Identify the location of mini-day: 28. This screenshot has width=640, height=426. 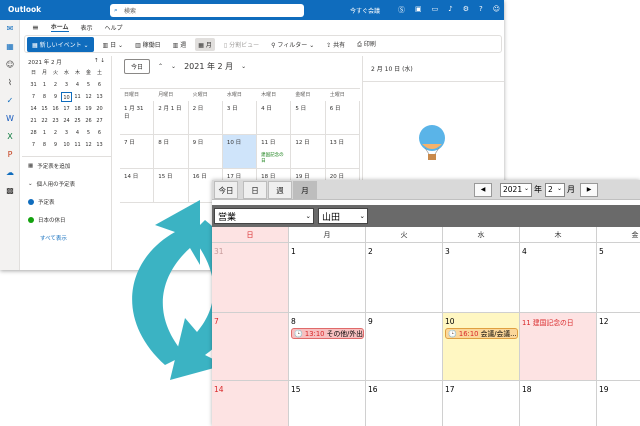
(33, 133).